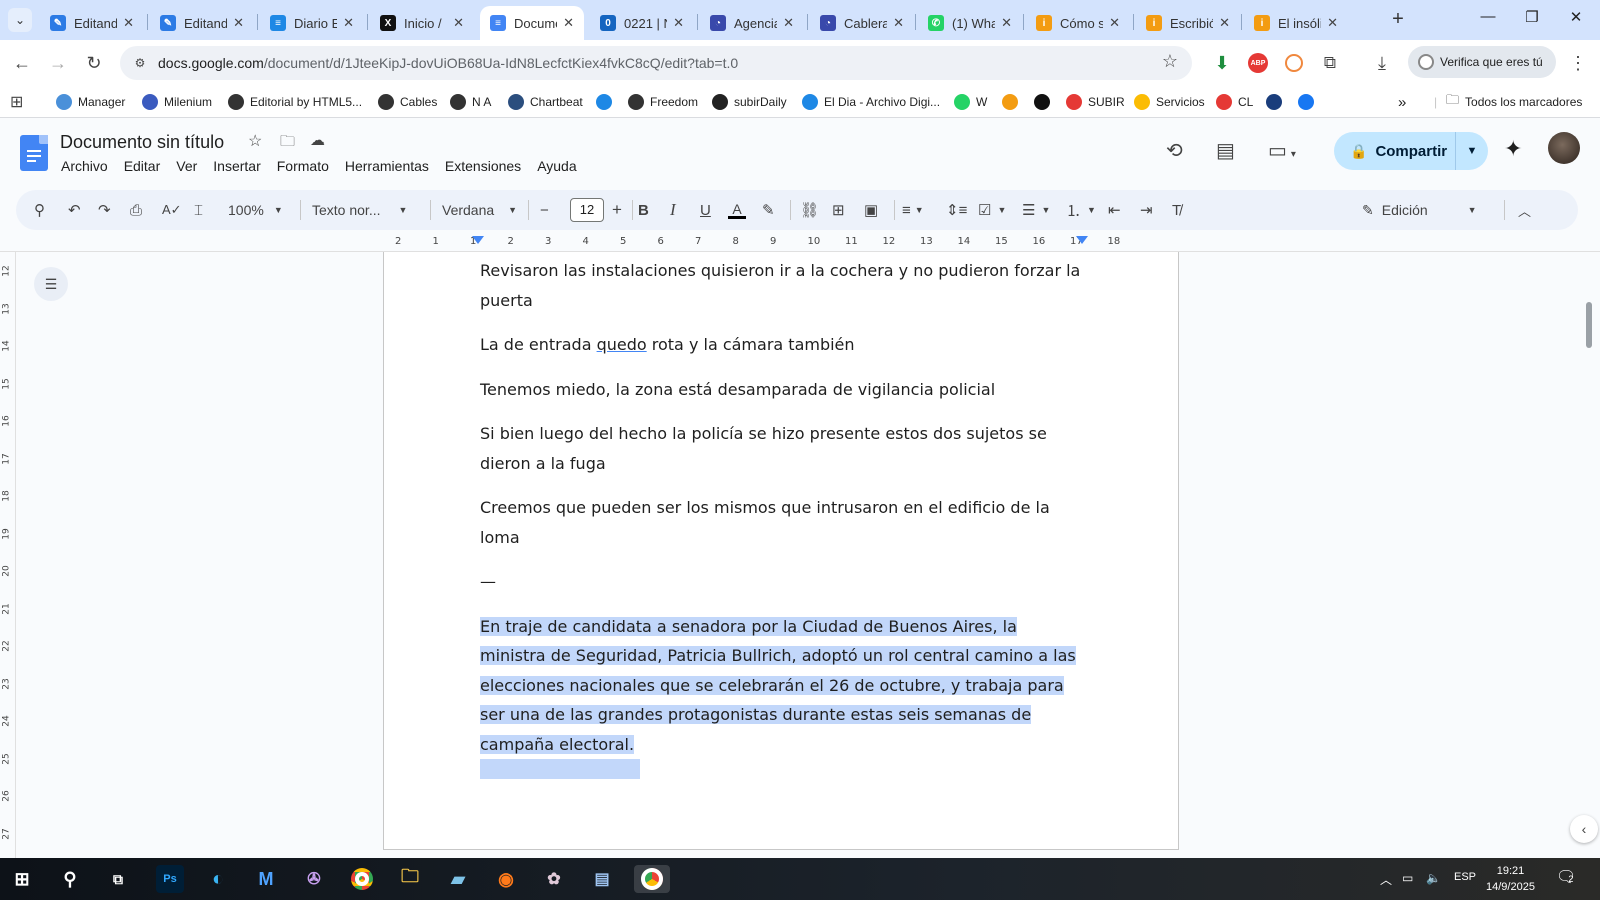  What do you see at coordinates (142, 166) in the screenshot?
I see `menu-editar: Editar` at bounding box center [142, 166].